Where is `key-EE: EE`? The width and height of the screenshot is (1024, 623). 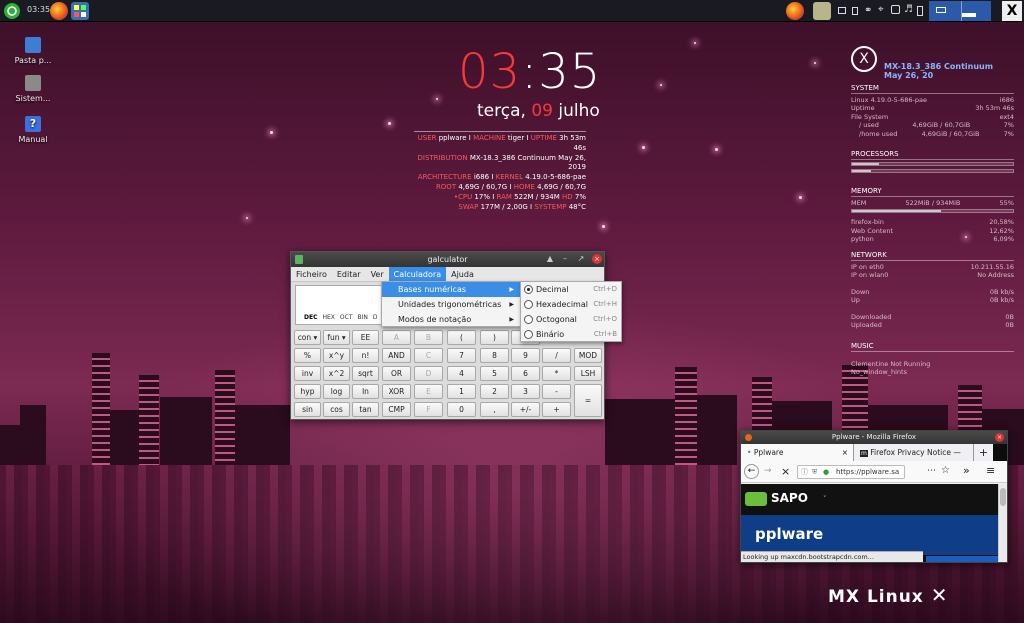
key-EE: EE is located at coordinates (365, 337).